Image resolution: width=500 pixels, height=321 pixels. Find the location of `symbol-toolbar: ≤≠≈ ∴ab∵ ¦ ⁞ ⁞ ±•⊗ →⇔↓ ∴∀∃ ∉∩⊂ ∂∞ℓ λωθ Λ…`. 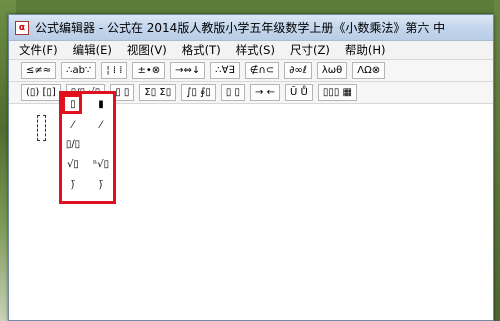

symbol-toolbar: ≤≠≈ ∴ab∵ ¦ ⁞ ⁞ ±•⊗ →⇔↓ ∴∀∃ ∉∩⊂ ∂∞ℓ λωθ Λ… is located at coordinates (251, 71).